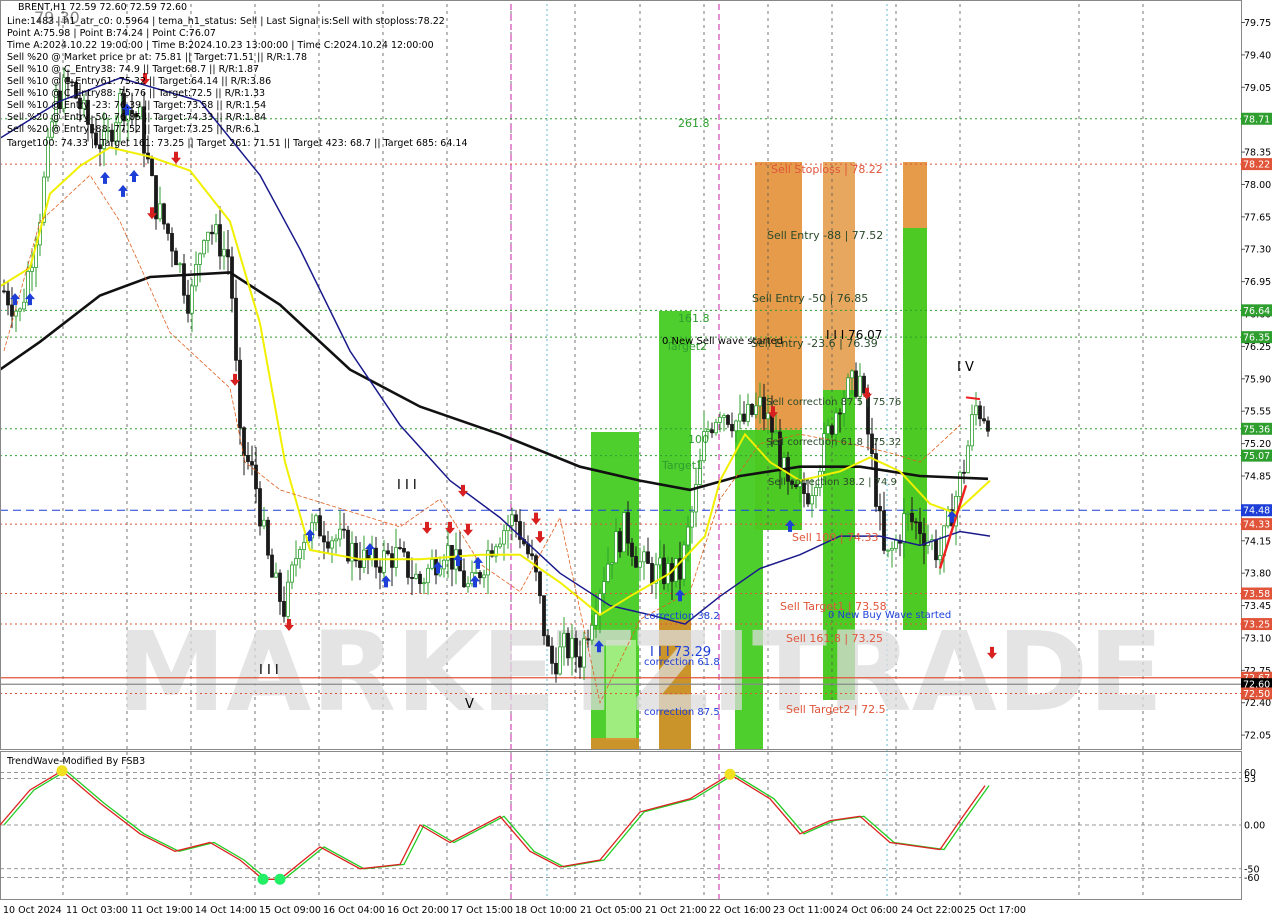 The width and height of the screenshot is (1280, 920). What do you see at coordinates (1256, 694) in the screenshot?
I see `price-tag-label: 72.50` at bounding box center [1256, 694].